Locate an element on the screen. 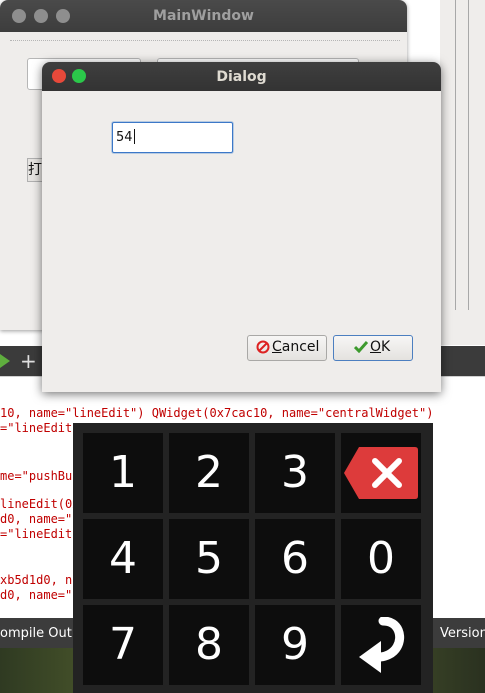  backspace-icon is located at coordinates (381, 473).